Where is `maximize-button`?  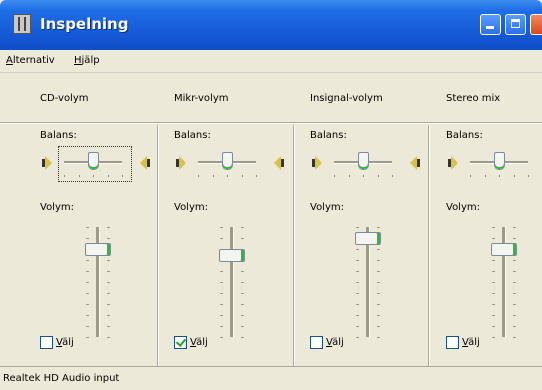
maximize-button is located at coordinates (515, 24).